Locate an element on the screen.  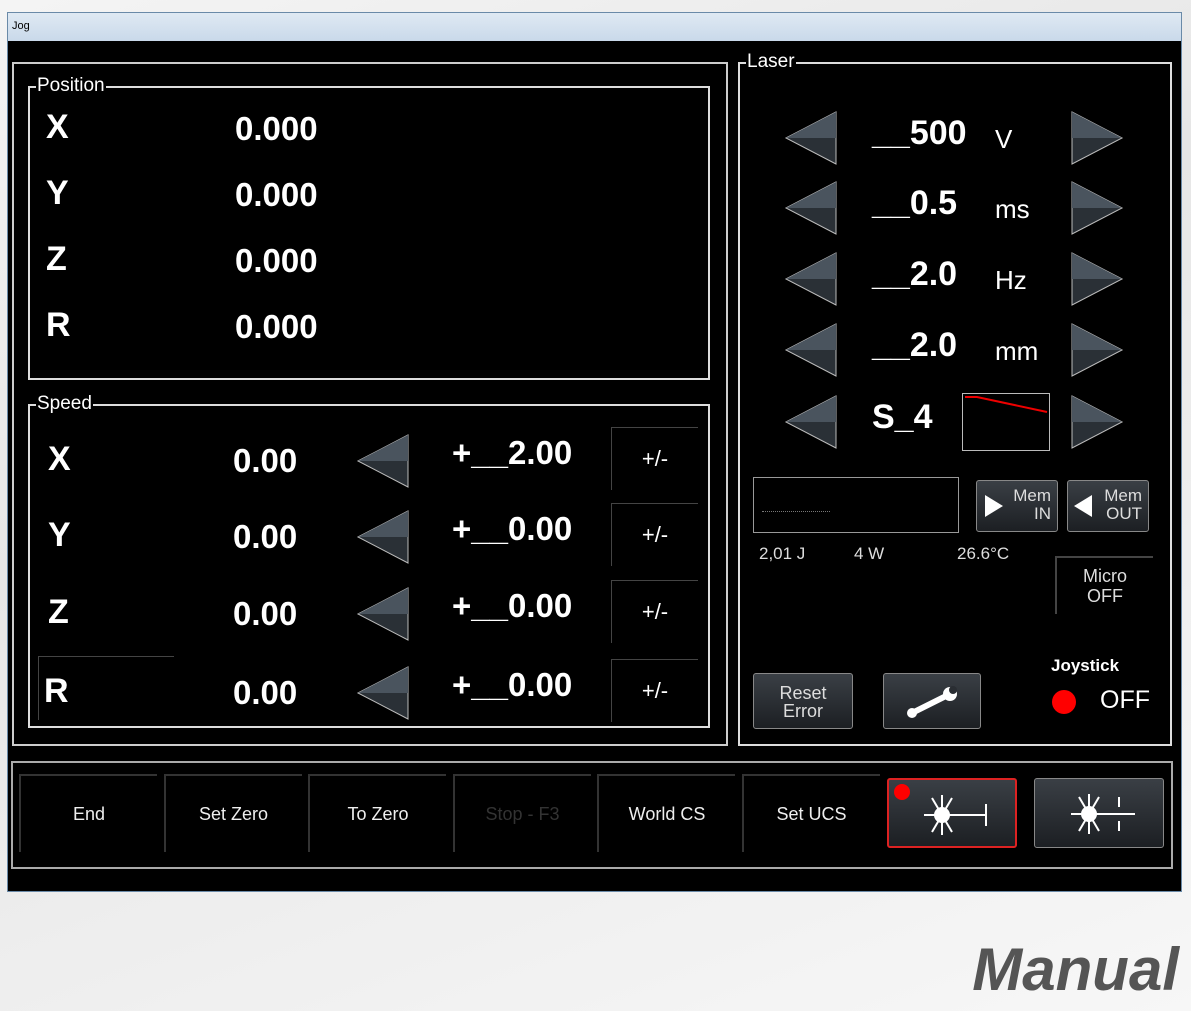
laser-label: Laser is located at coordinates (771, 62).